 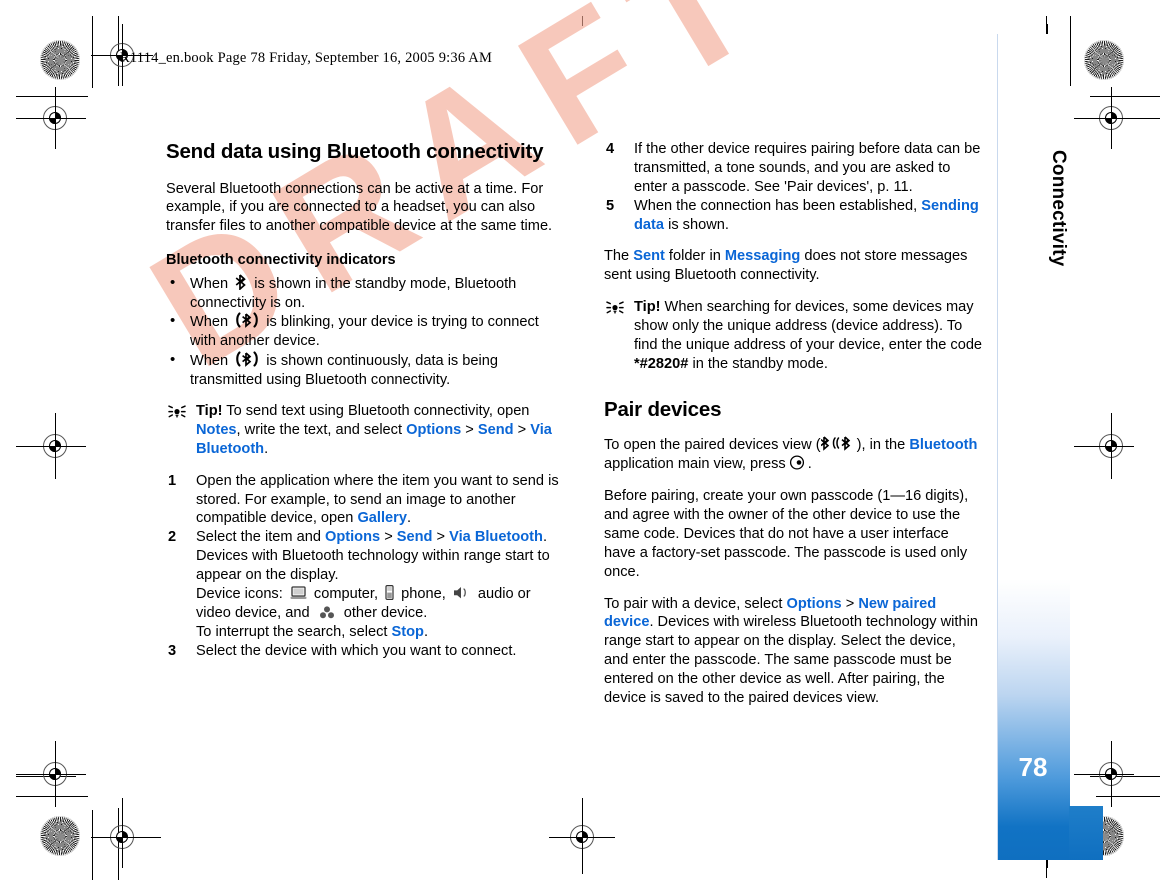 What do you see at coordinates (610, 205) in the screenshot?
I see `step-number: 5` at bounding box center [610, 205].